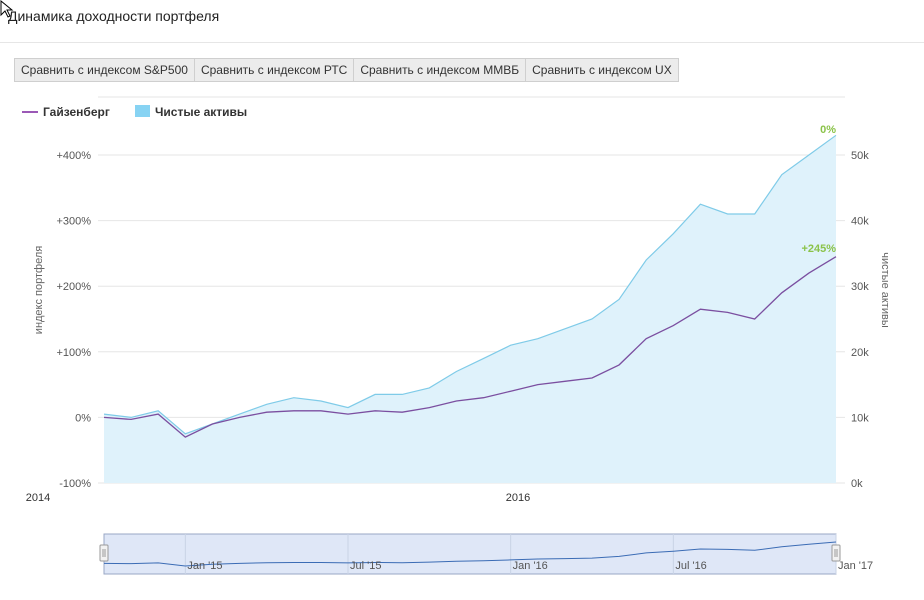  What do you see at coordinates (204, 566) in the screenshot?
I see `navigator-label: Jan '15` at bounding box center [204, 566].